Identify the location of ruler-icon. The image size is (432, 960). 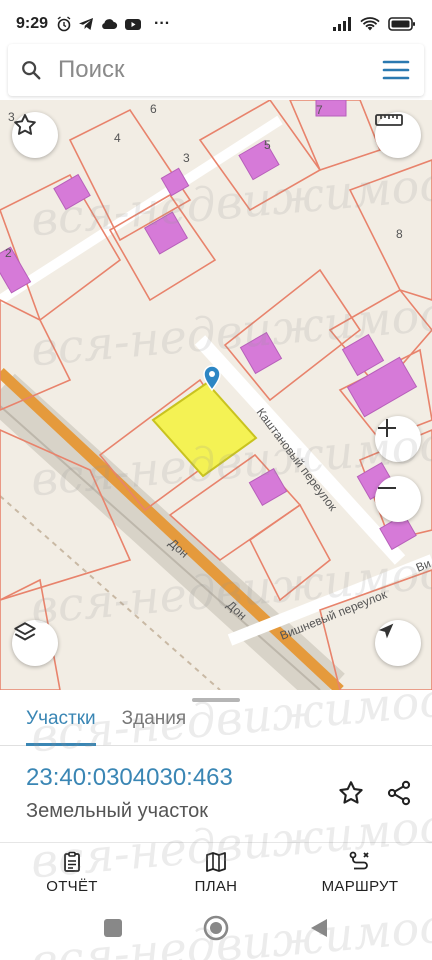
(389, 120).